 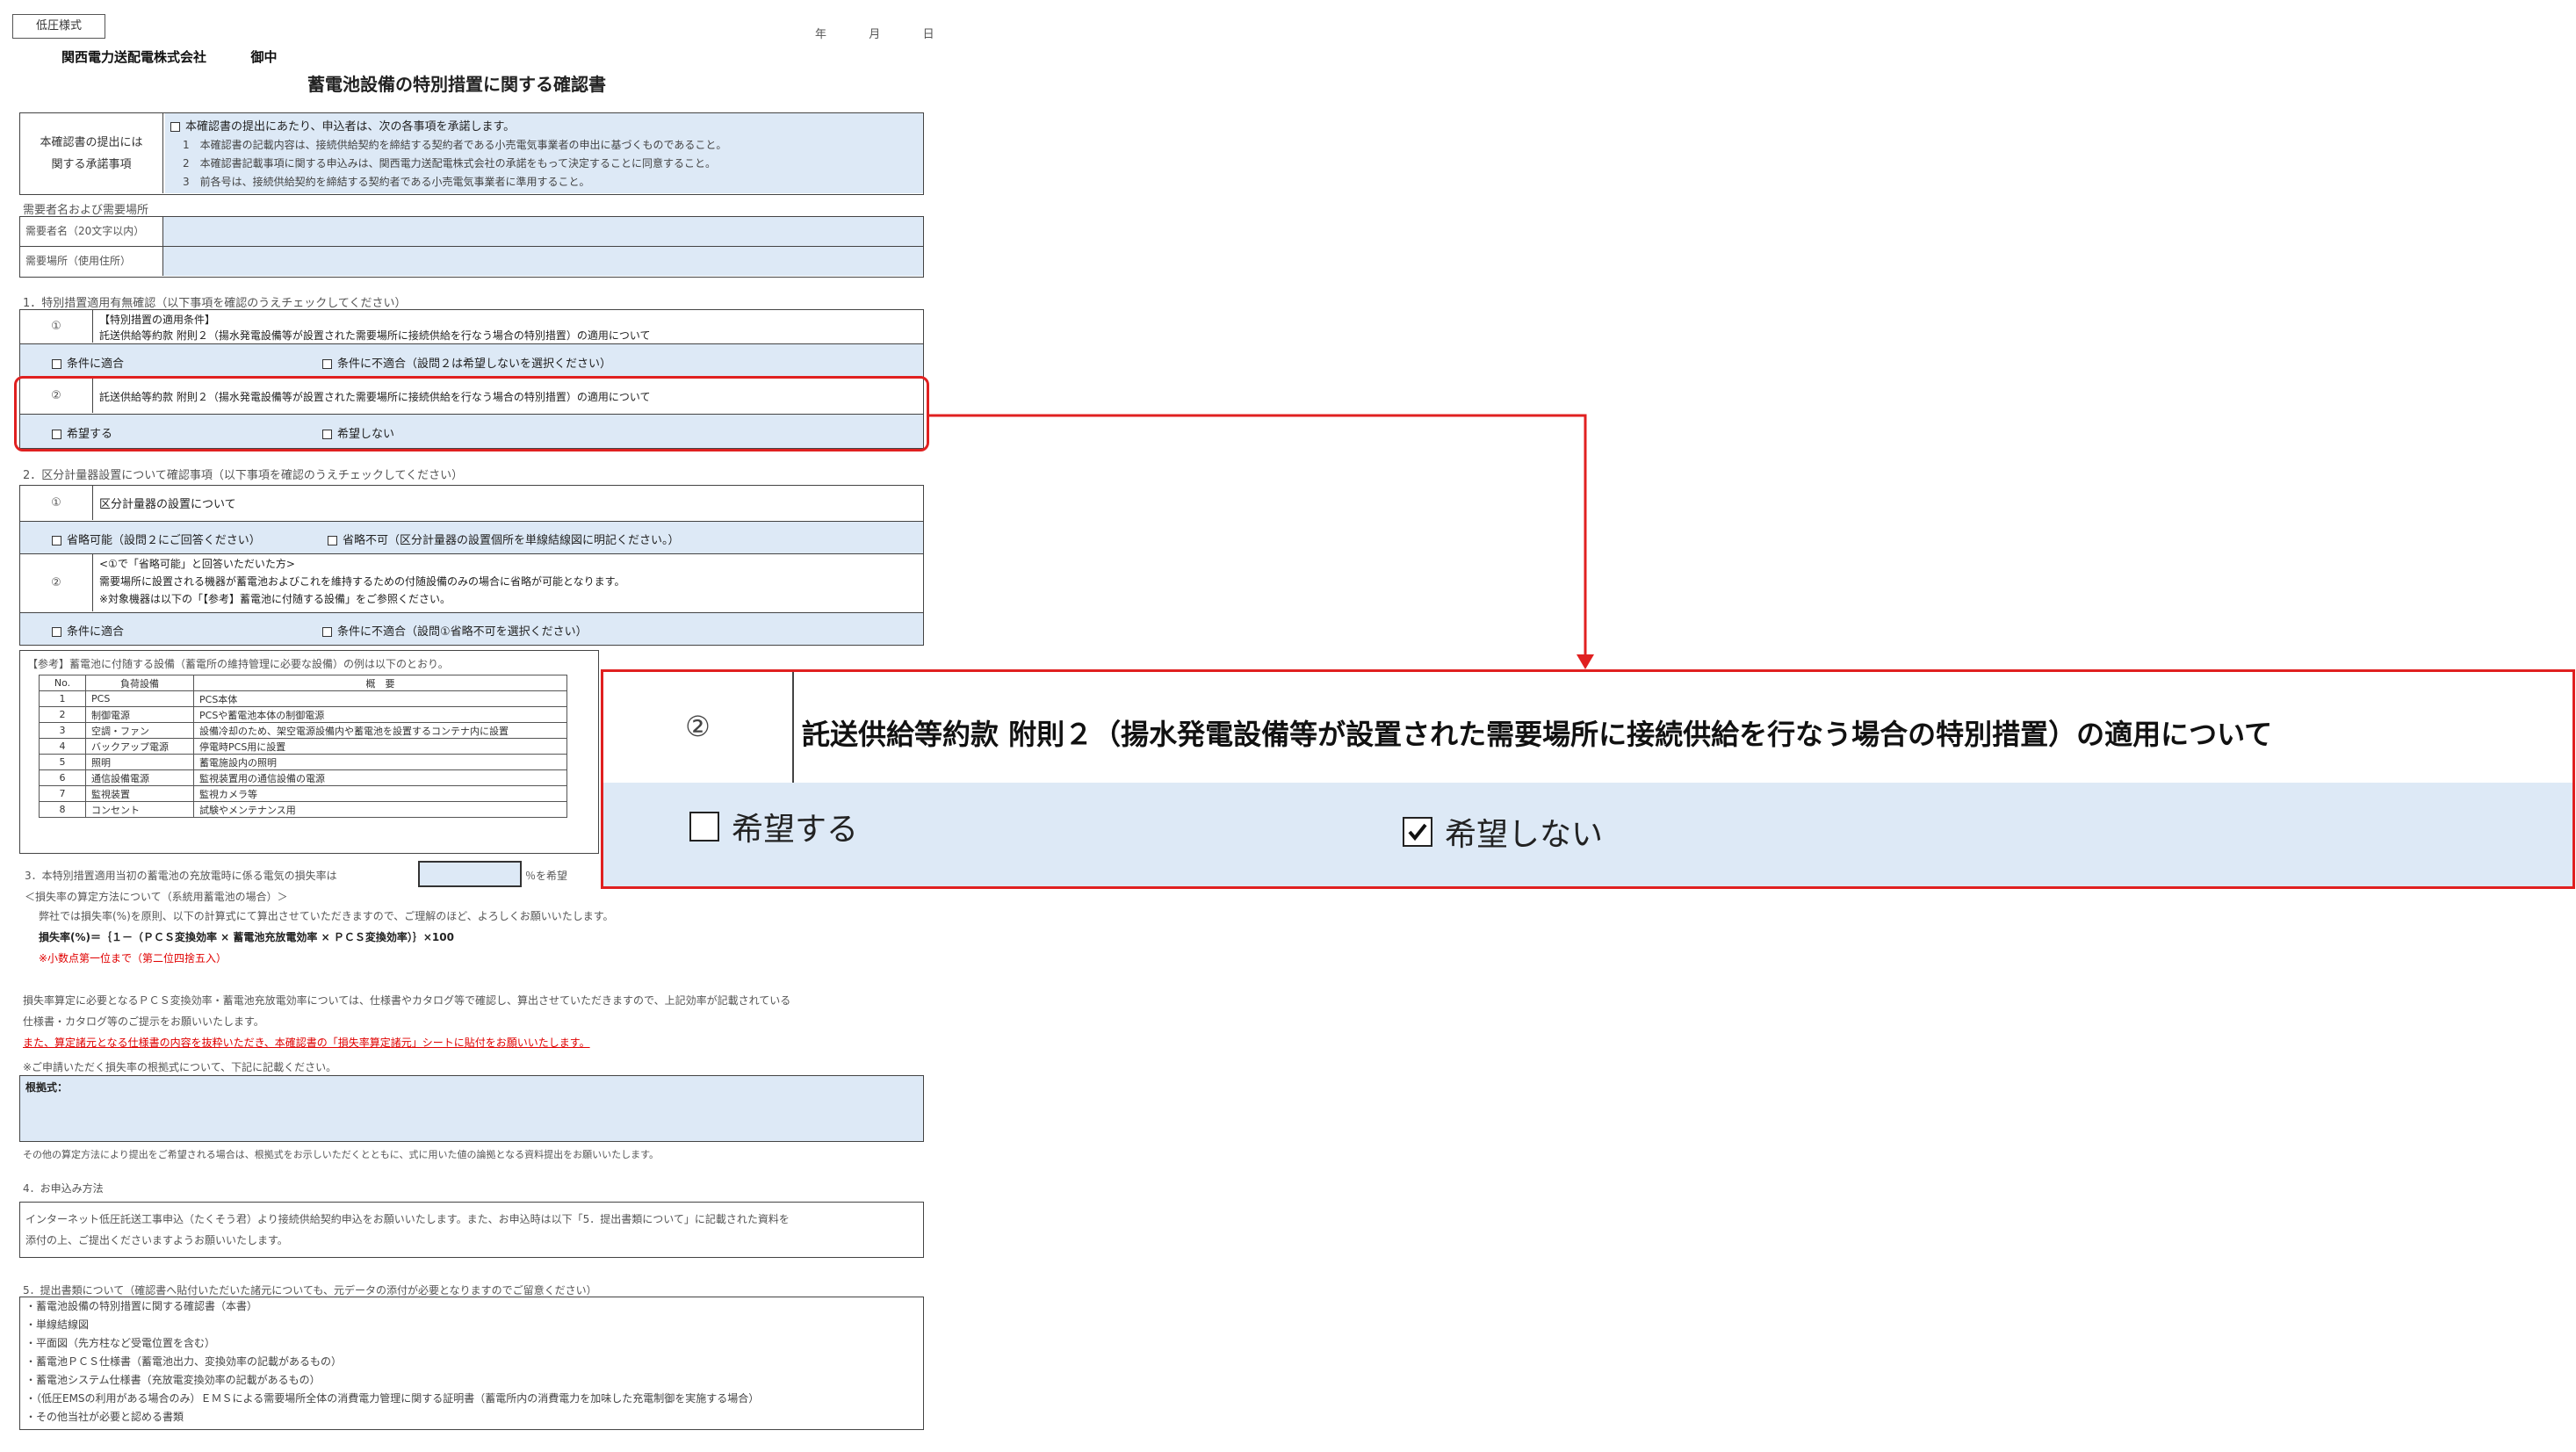 What do you see at coordinates (62, 699) in the screenshot?
I see `row-no: 1` at bounding box center [62, 699].